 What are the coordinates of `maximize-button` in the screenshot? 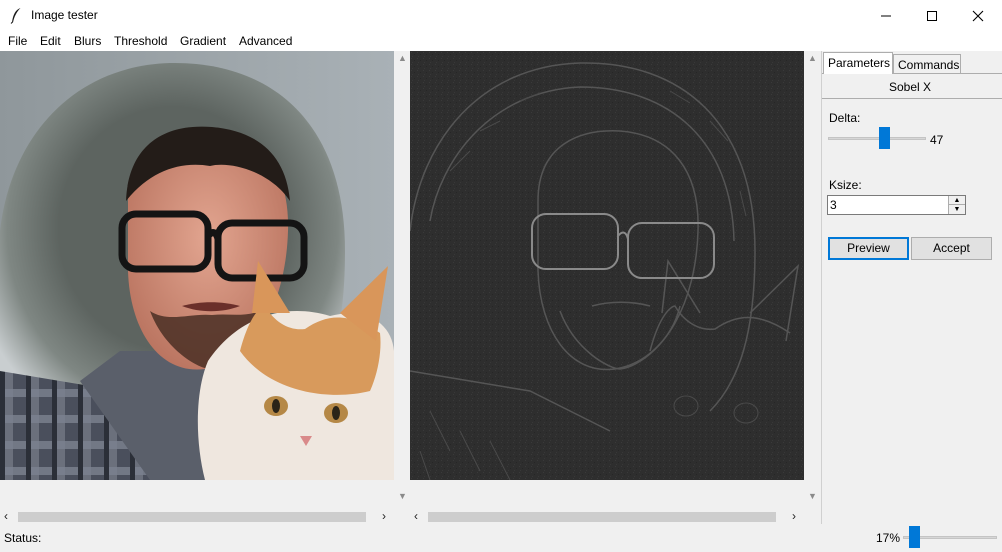 It's located at (932, 15).